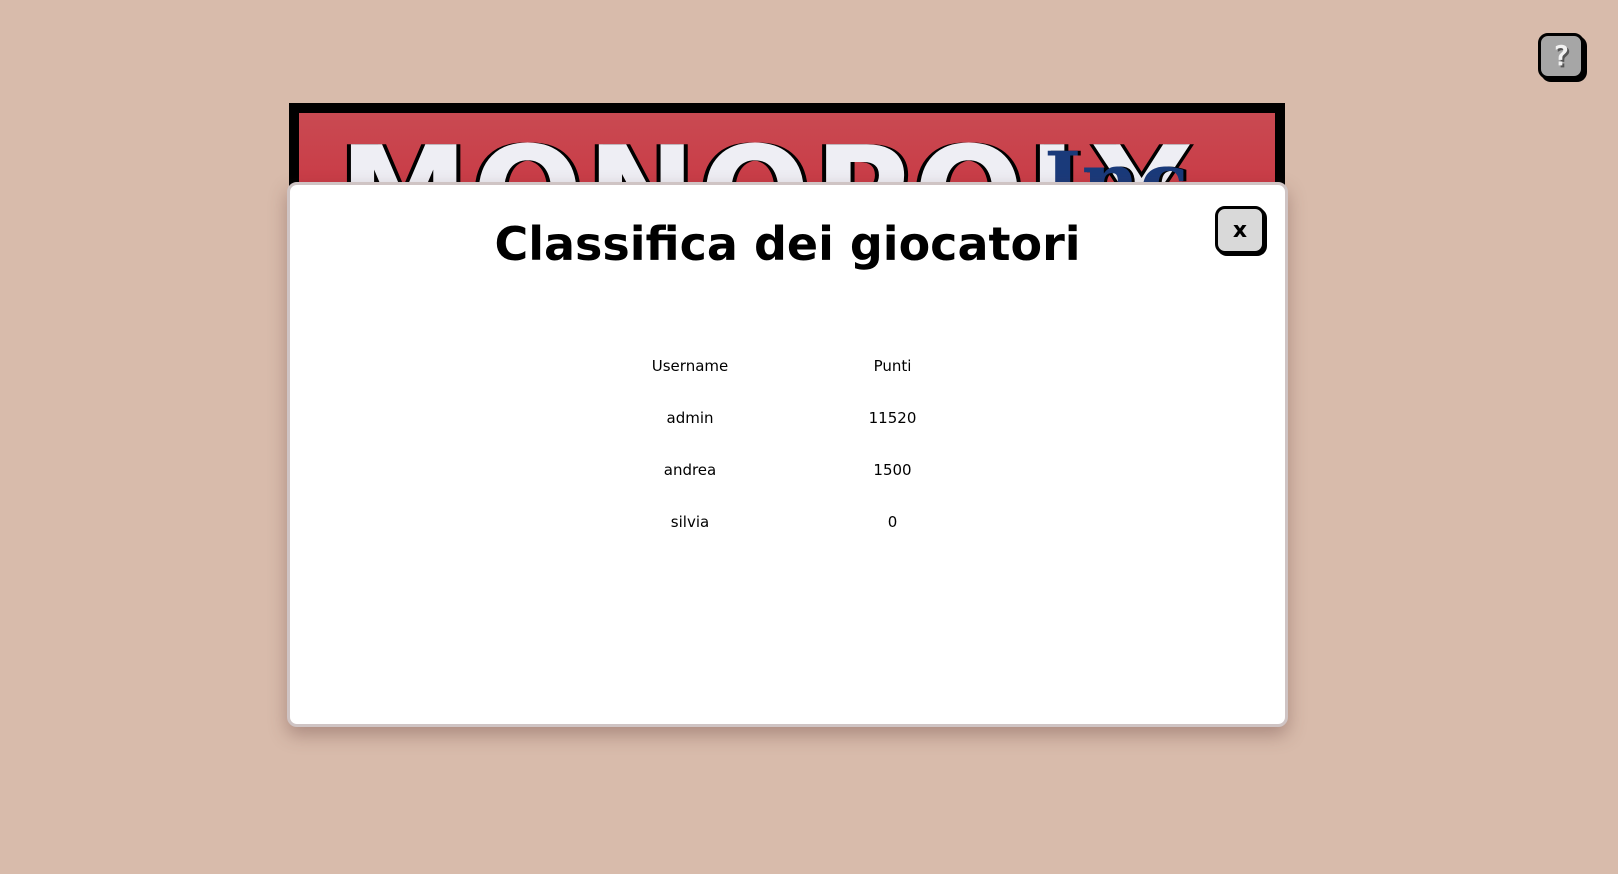 This screenshot has width=1618, height=874. What do you see at coordinates (787, 244) in the screenshot?
I see `modal-title: Classifica dei giocatori` at bounding box center [787, 244].